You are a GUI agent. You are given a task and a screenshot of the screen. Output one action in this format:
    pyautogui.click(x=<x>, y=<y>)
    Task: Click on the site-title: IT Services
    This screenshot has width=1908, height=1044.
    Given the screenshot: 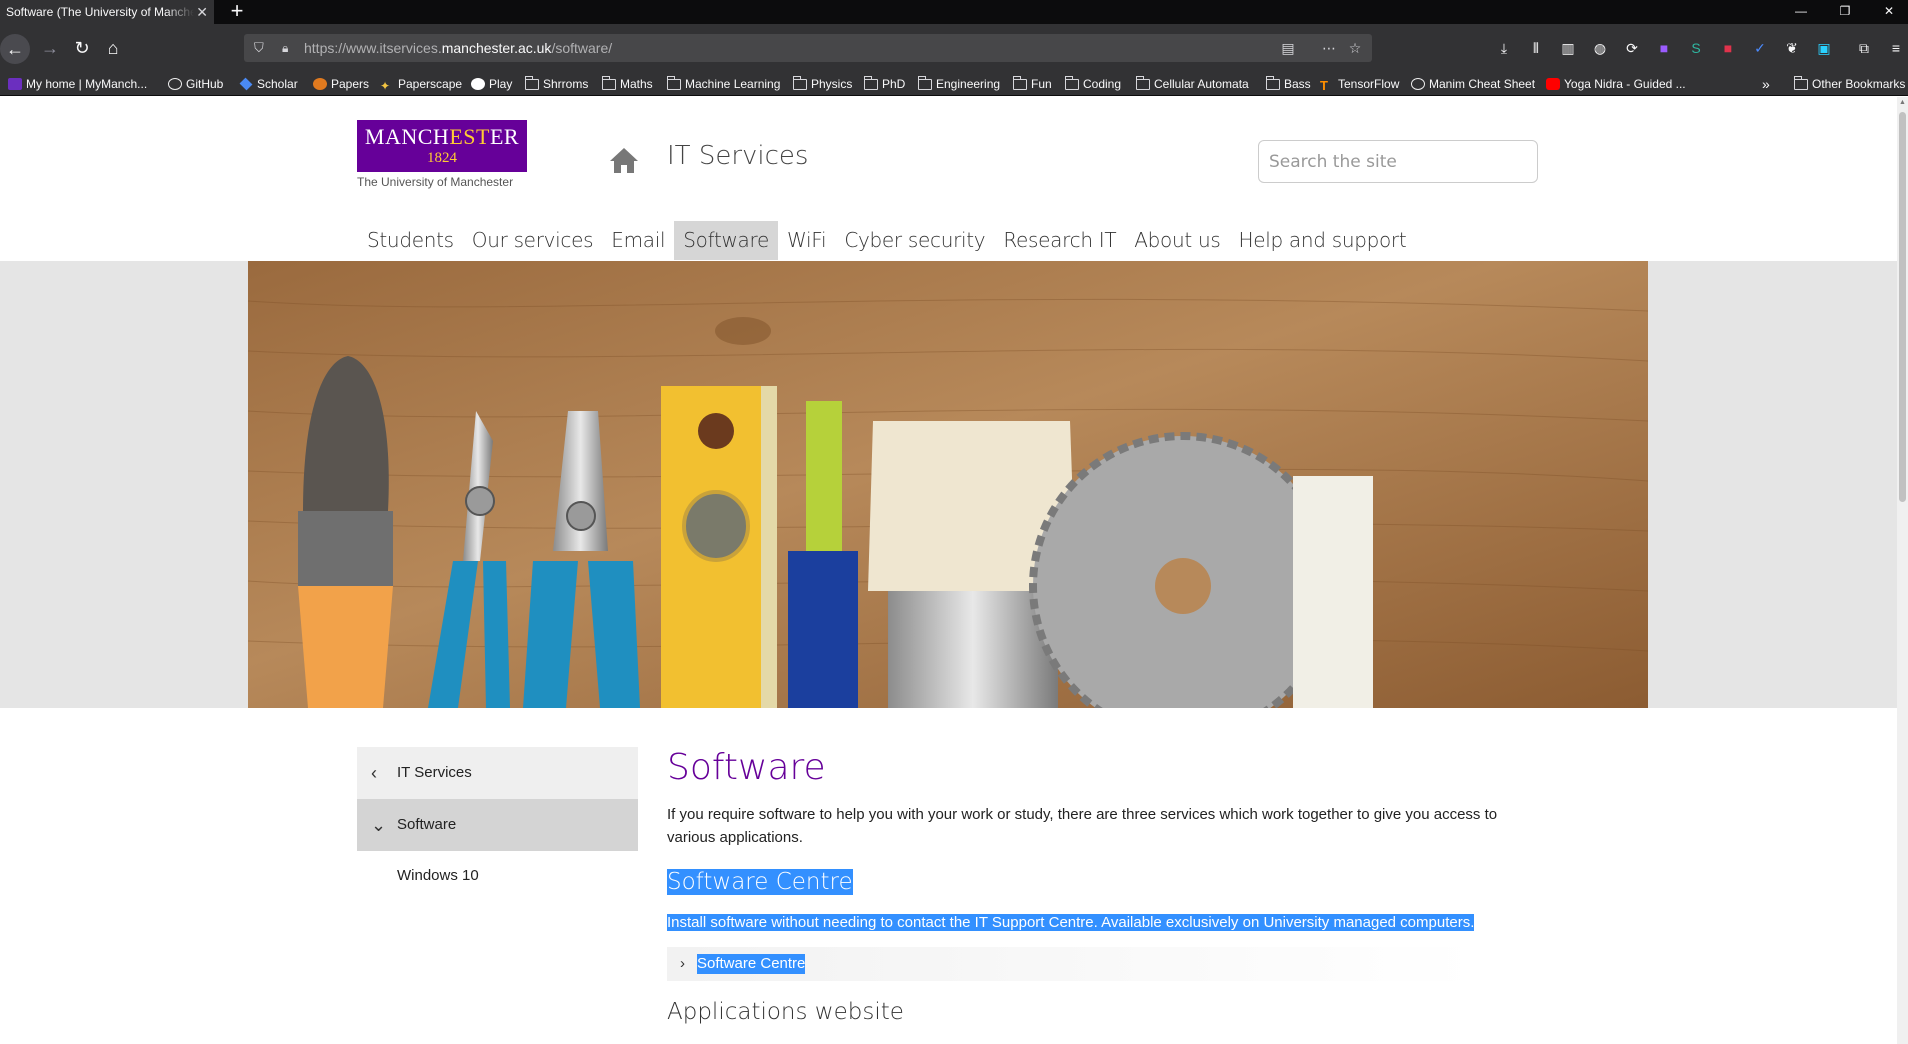 What is the action you would take?
    pyautogui.click(x=737, y=156)
    